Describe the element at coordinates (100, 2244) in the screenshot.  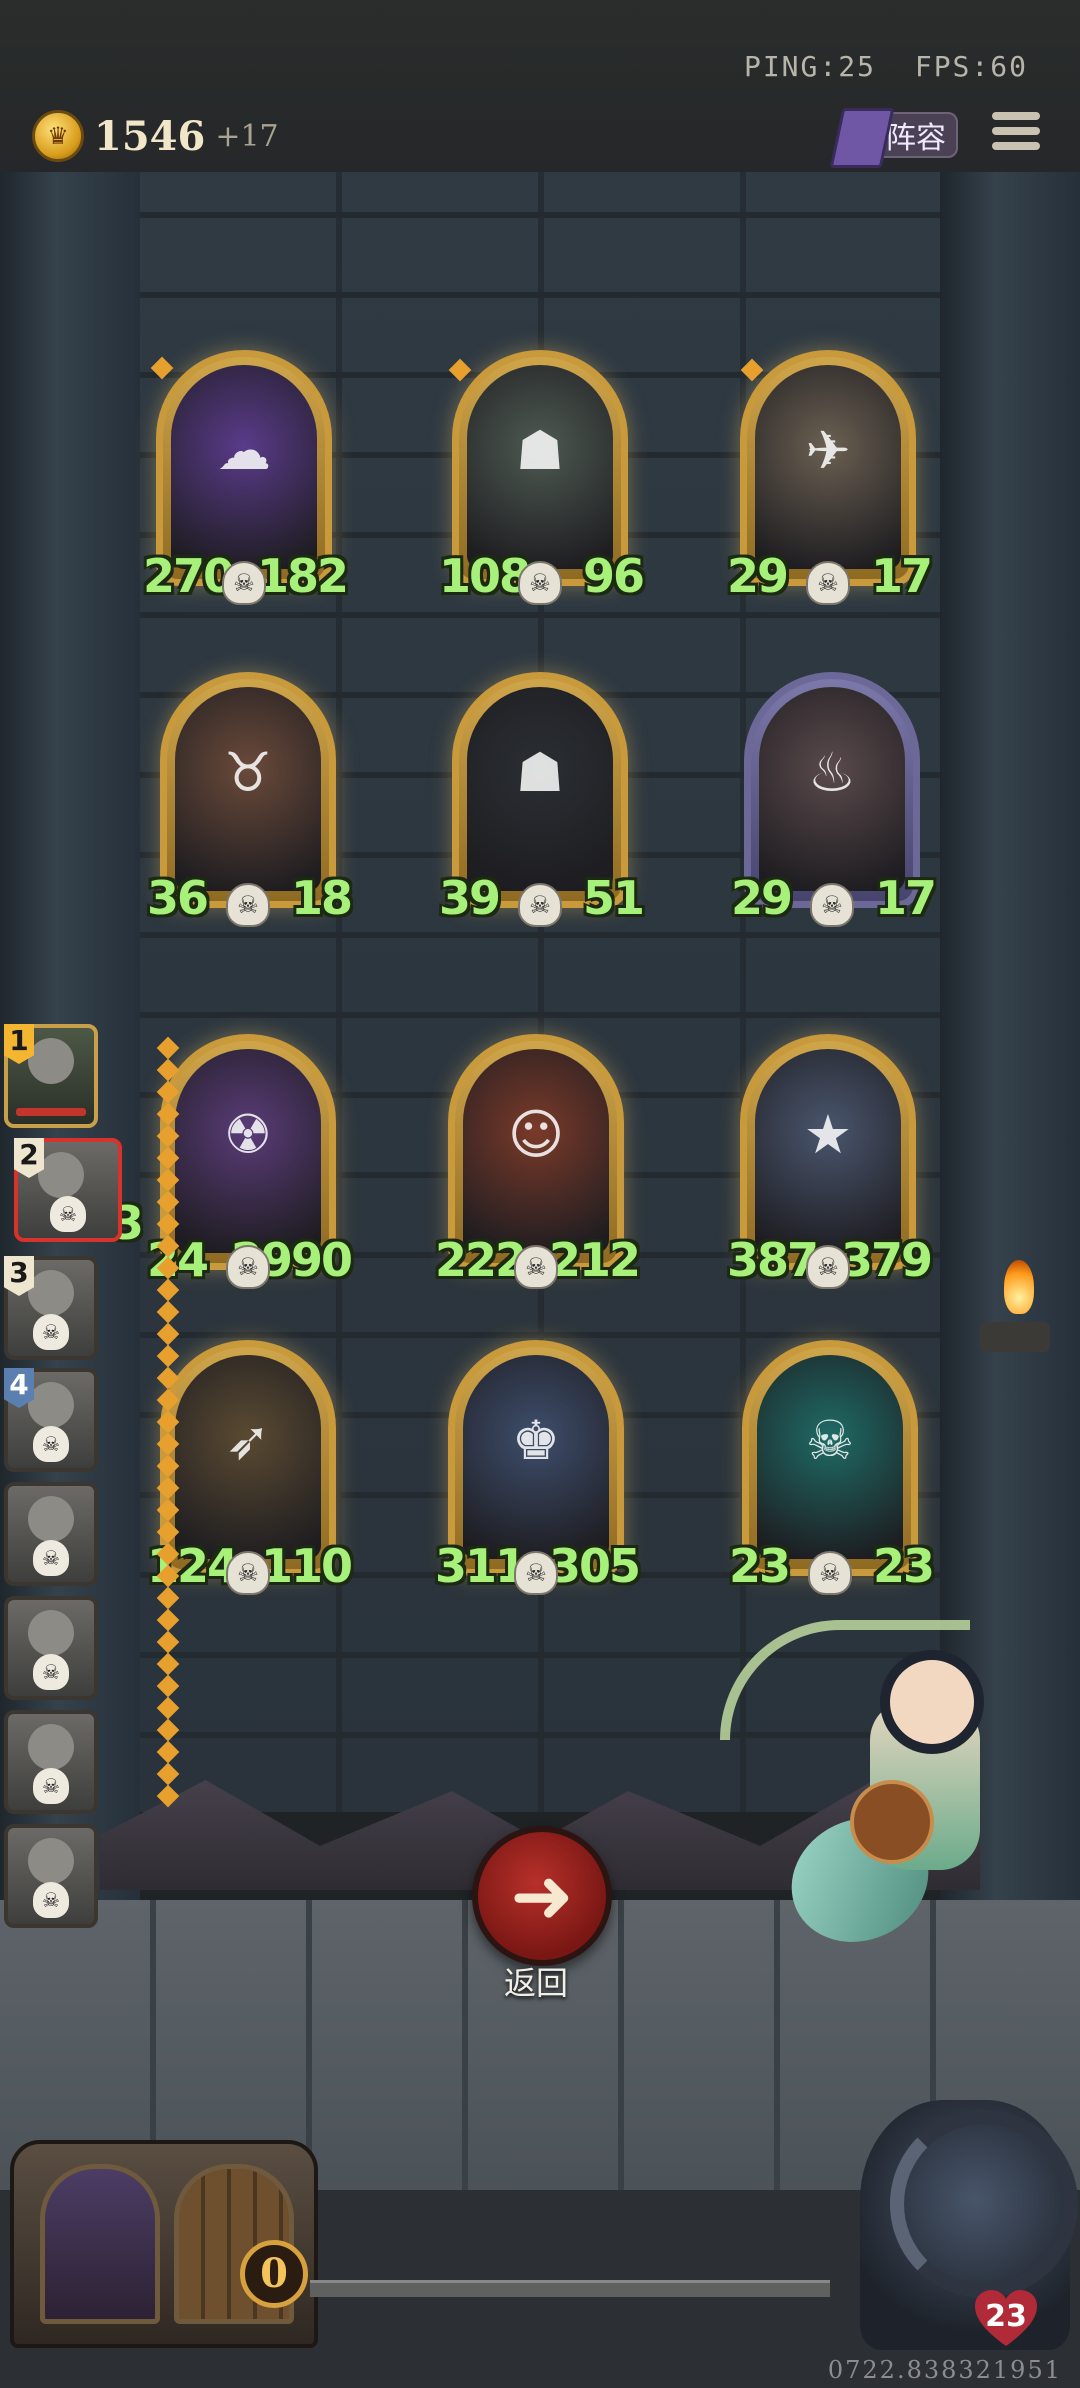
I see `tavern-window-icon` at that location.